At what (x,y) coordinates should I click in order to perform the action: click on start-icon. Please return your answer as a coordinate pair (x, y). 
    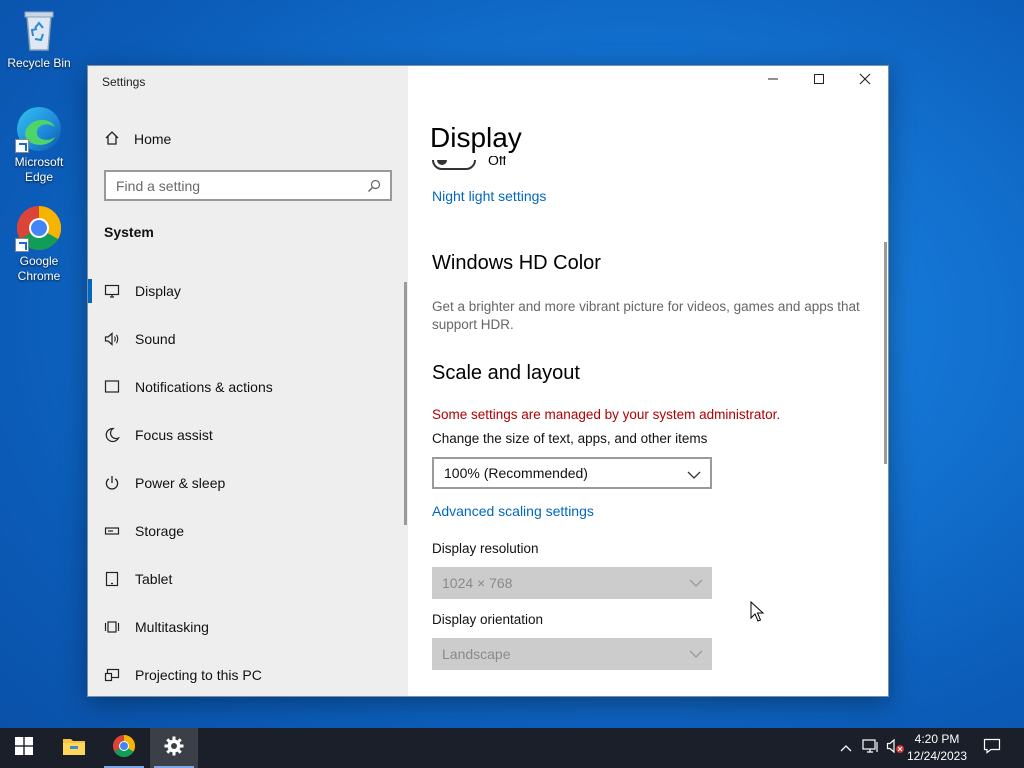
    Looking at the image, I should click on (24, 748).